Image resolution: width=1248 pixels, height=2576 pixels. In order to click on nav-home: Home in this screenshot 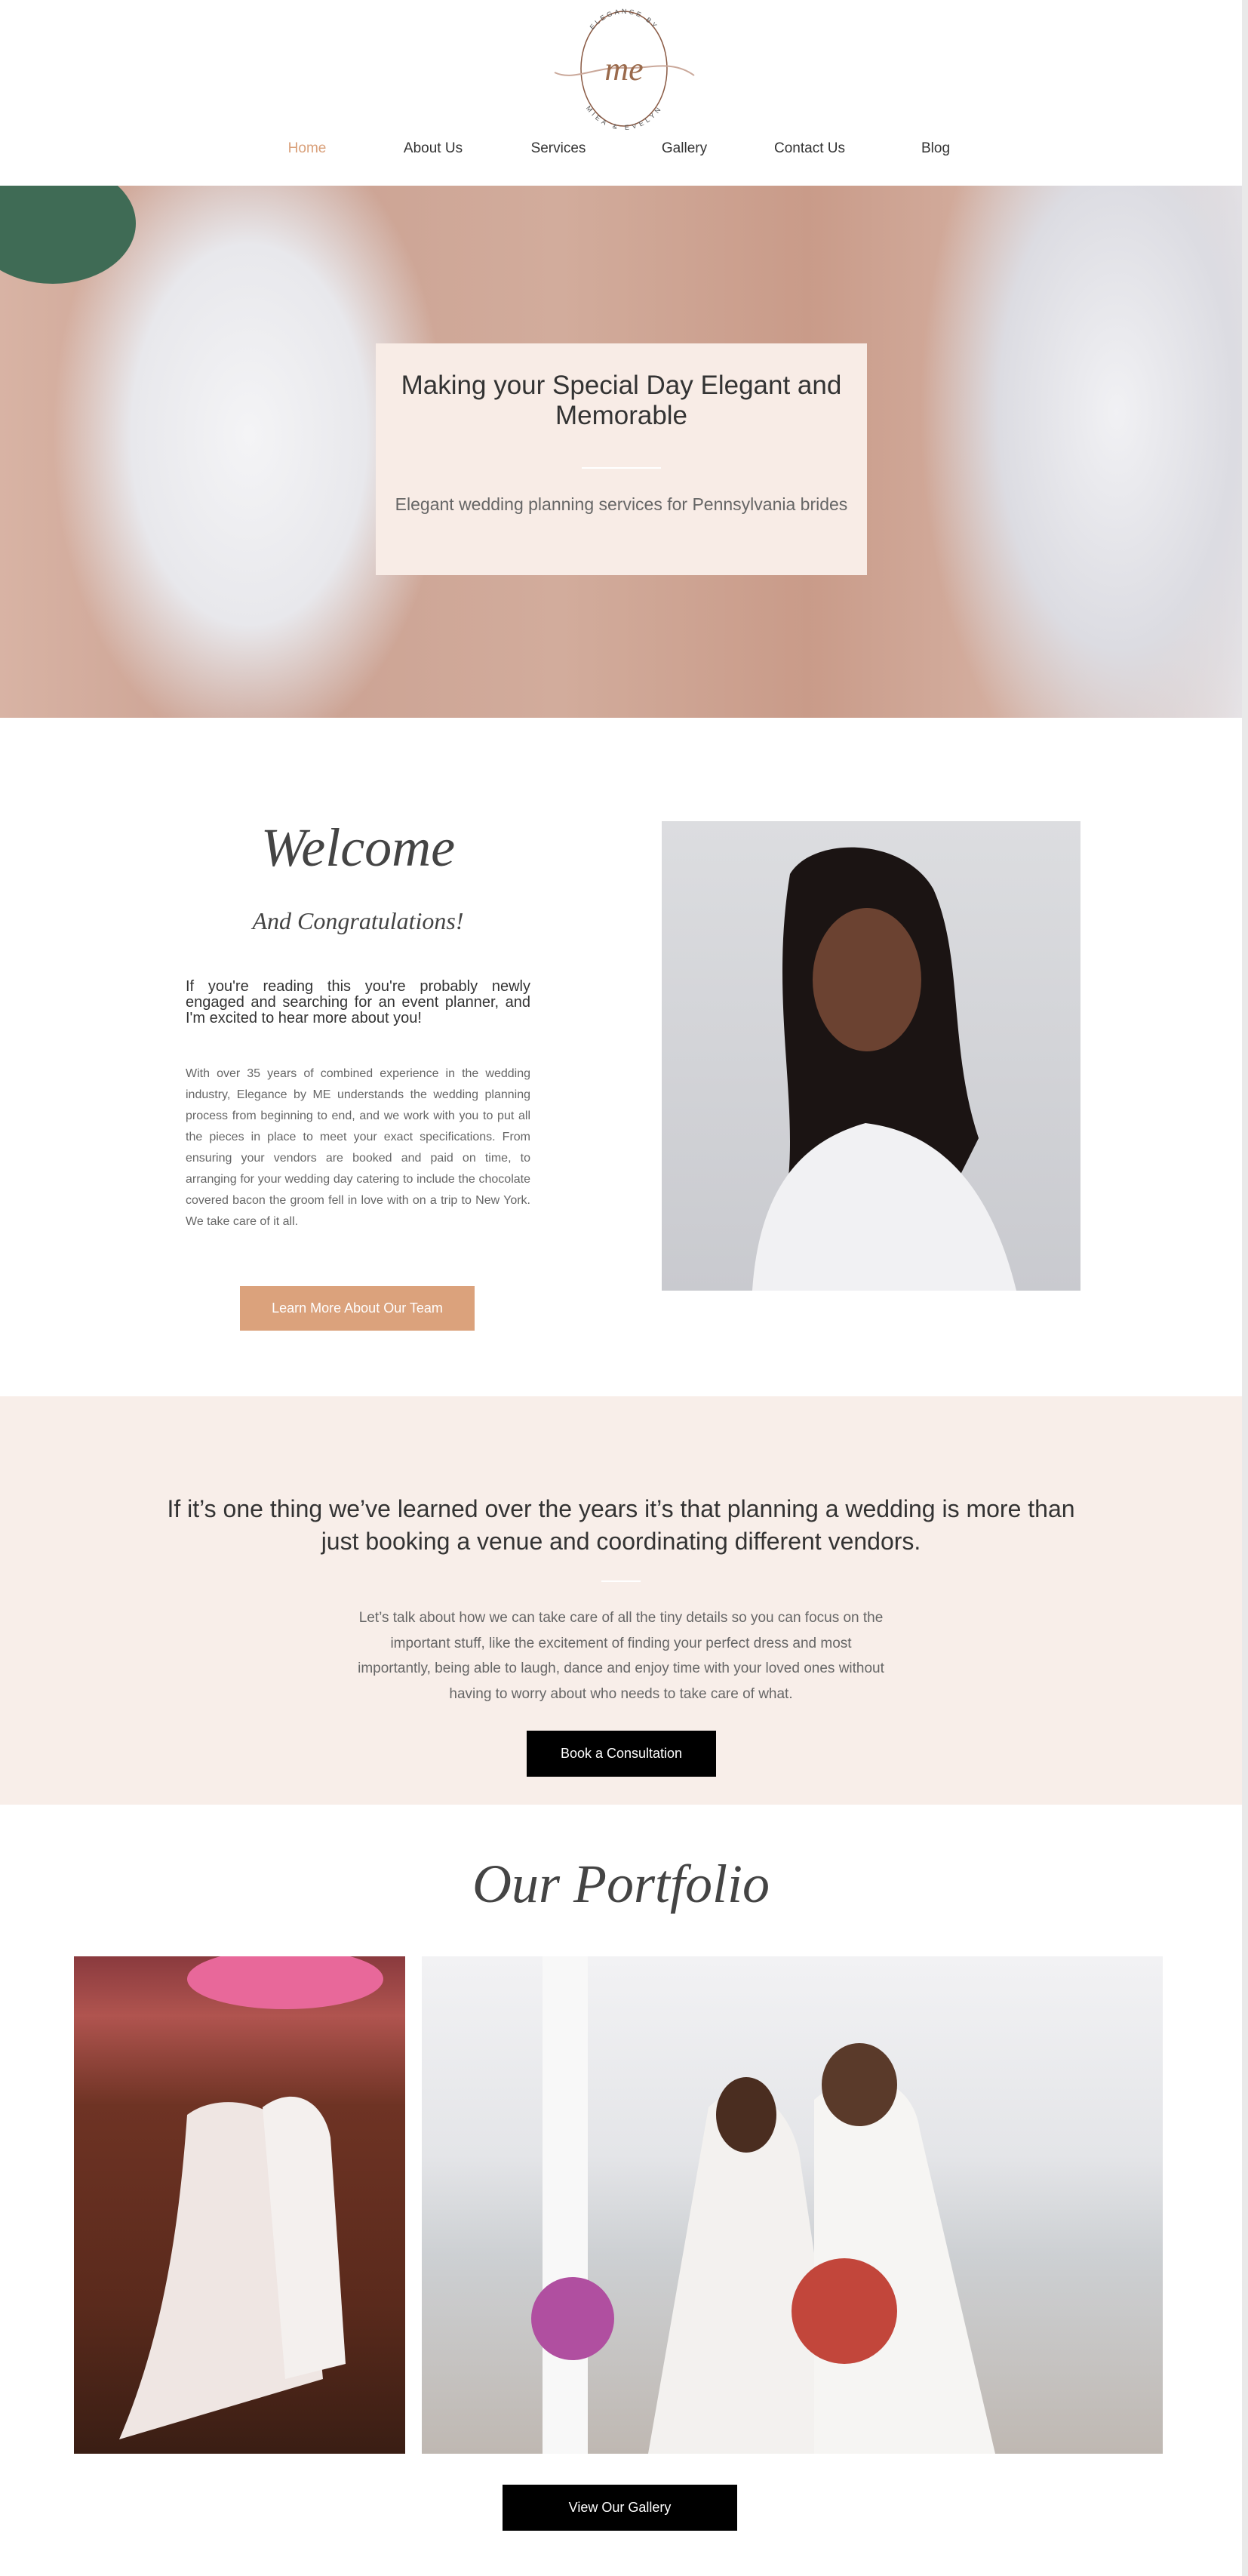, I will do `click(307, 148)`.